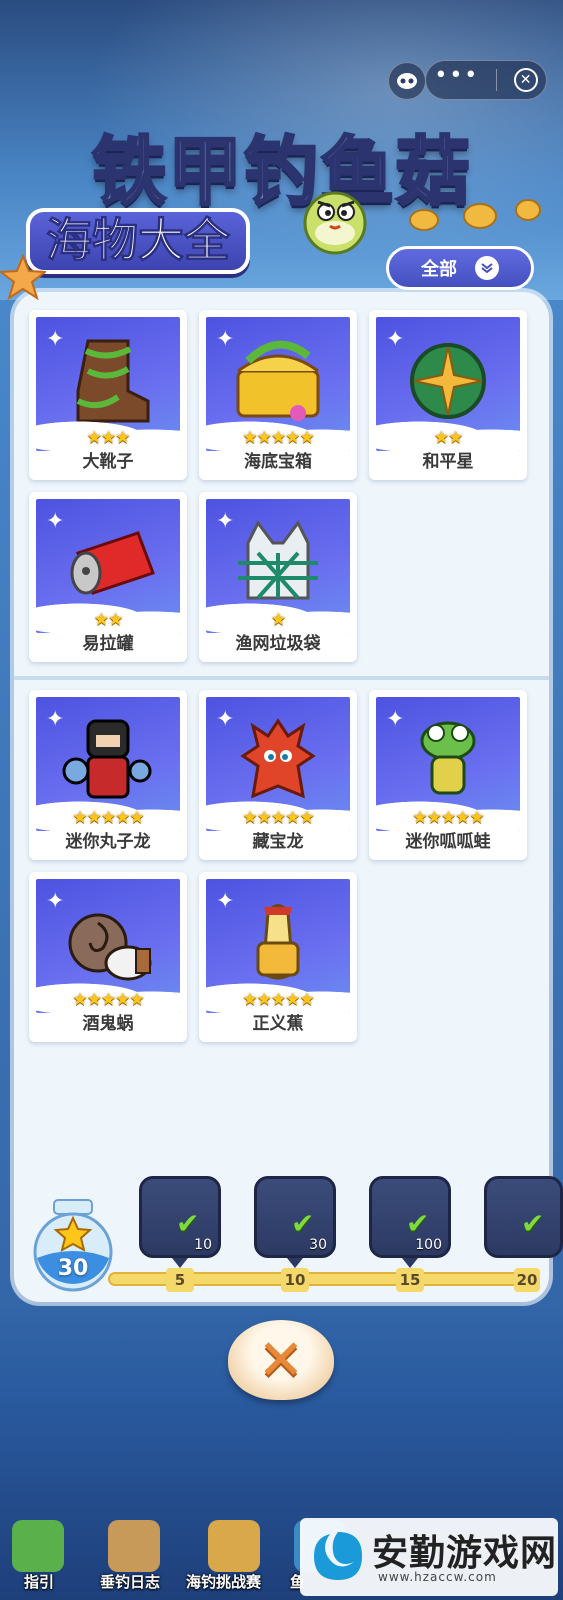 The width and height of the screenshot is (563, 1600). What do you see at coordinates (475, 215) in the screenshot?
I see `coins-icon` at bounding box center [475, 215].